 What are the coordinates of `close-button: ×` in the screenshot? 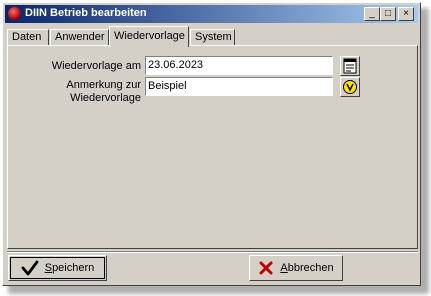 It's located at (406, 14).